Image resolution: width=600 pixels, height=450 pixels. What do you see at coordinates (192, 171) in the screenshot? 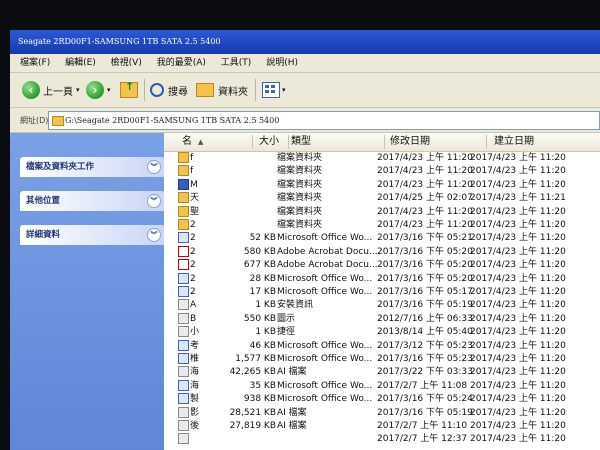
I see `file-name: f` at bounding box center [192, 171].